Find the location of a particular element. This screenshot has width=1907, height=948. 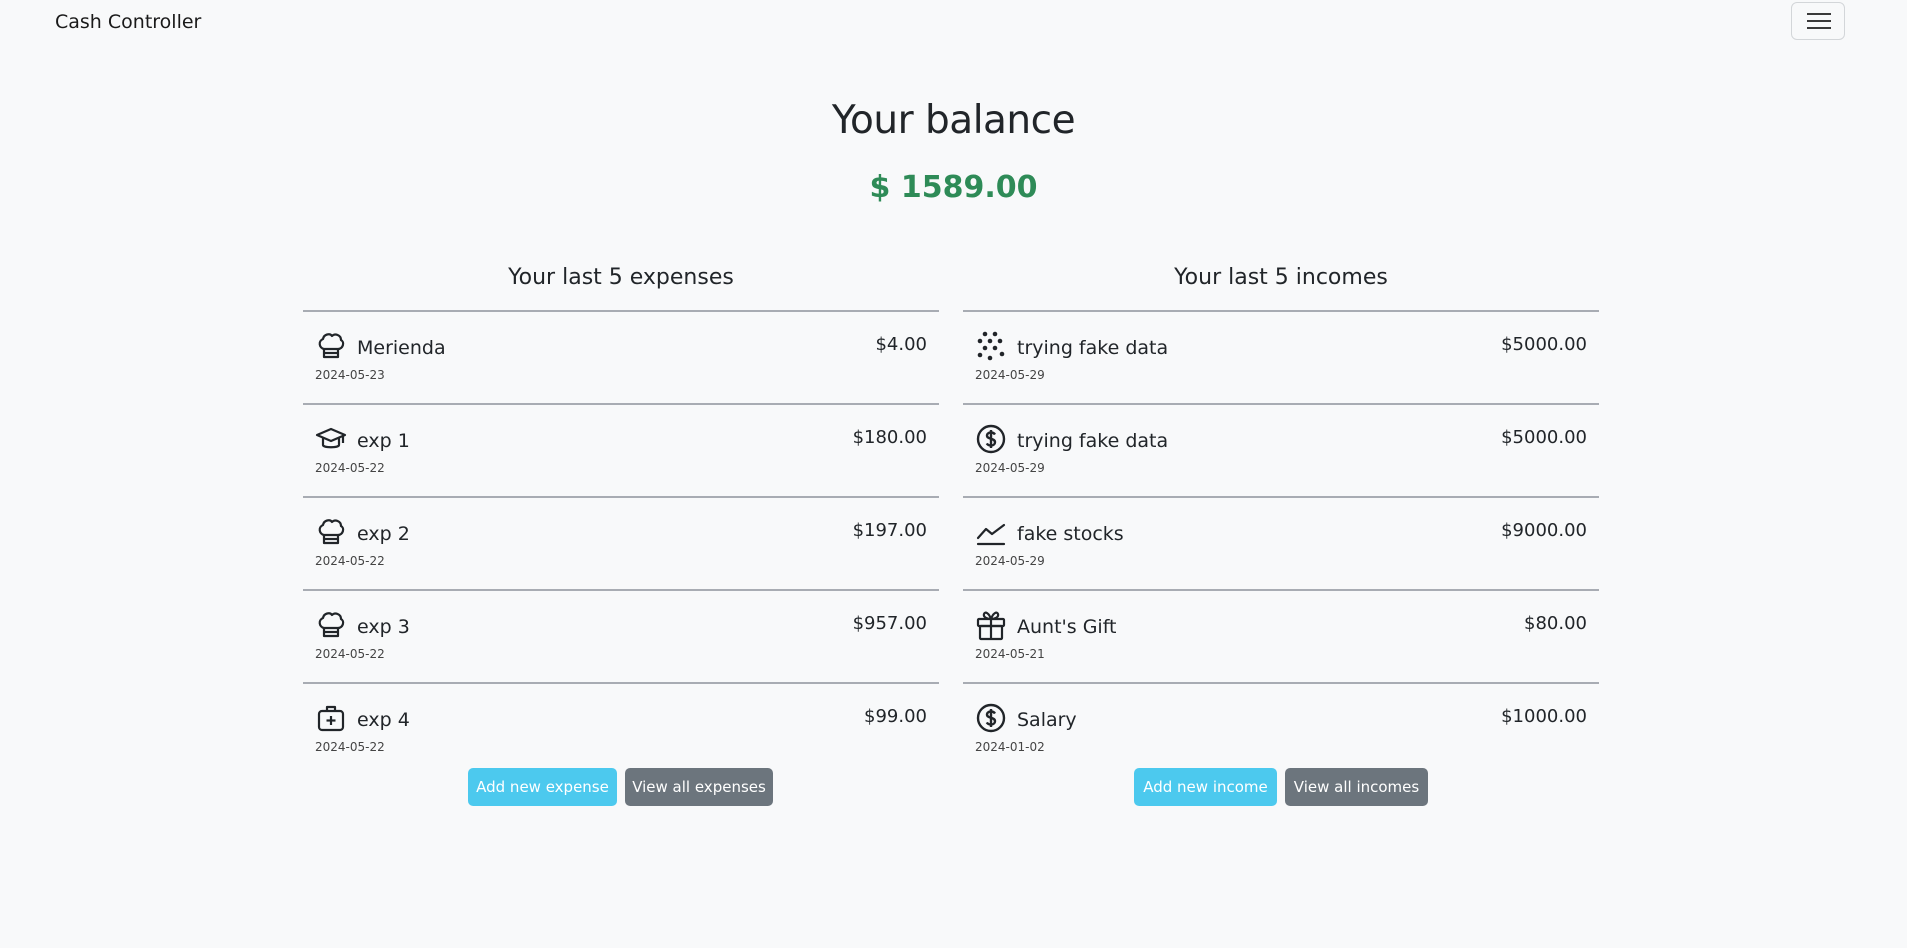

income-name: fake stocks is located at coordinates (1070, 534).